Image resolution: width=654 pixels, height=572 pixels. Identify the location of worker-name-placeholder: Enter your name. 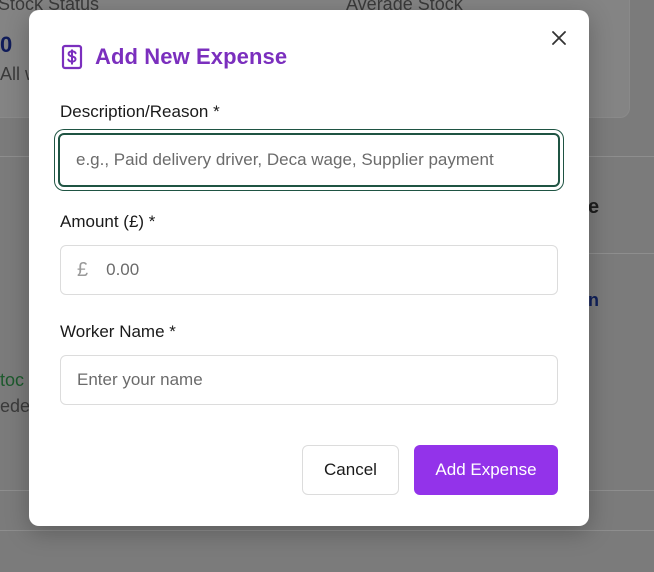
(140, 379).